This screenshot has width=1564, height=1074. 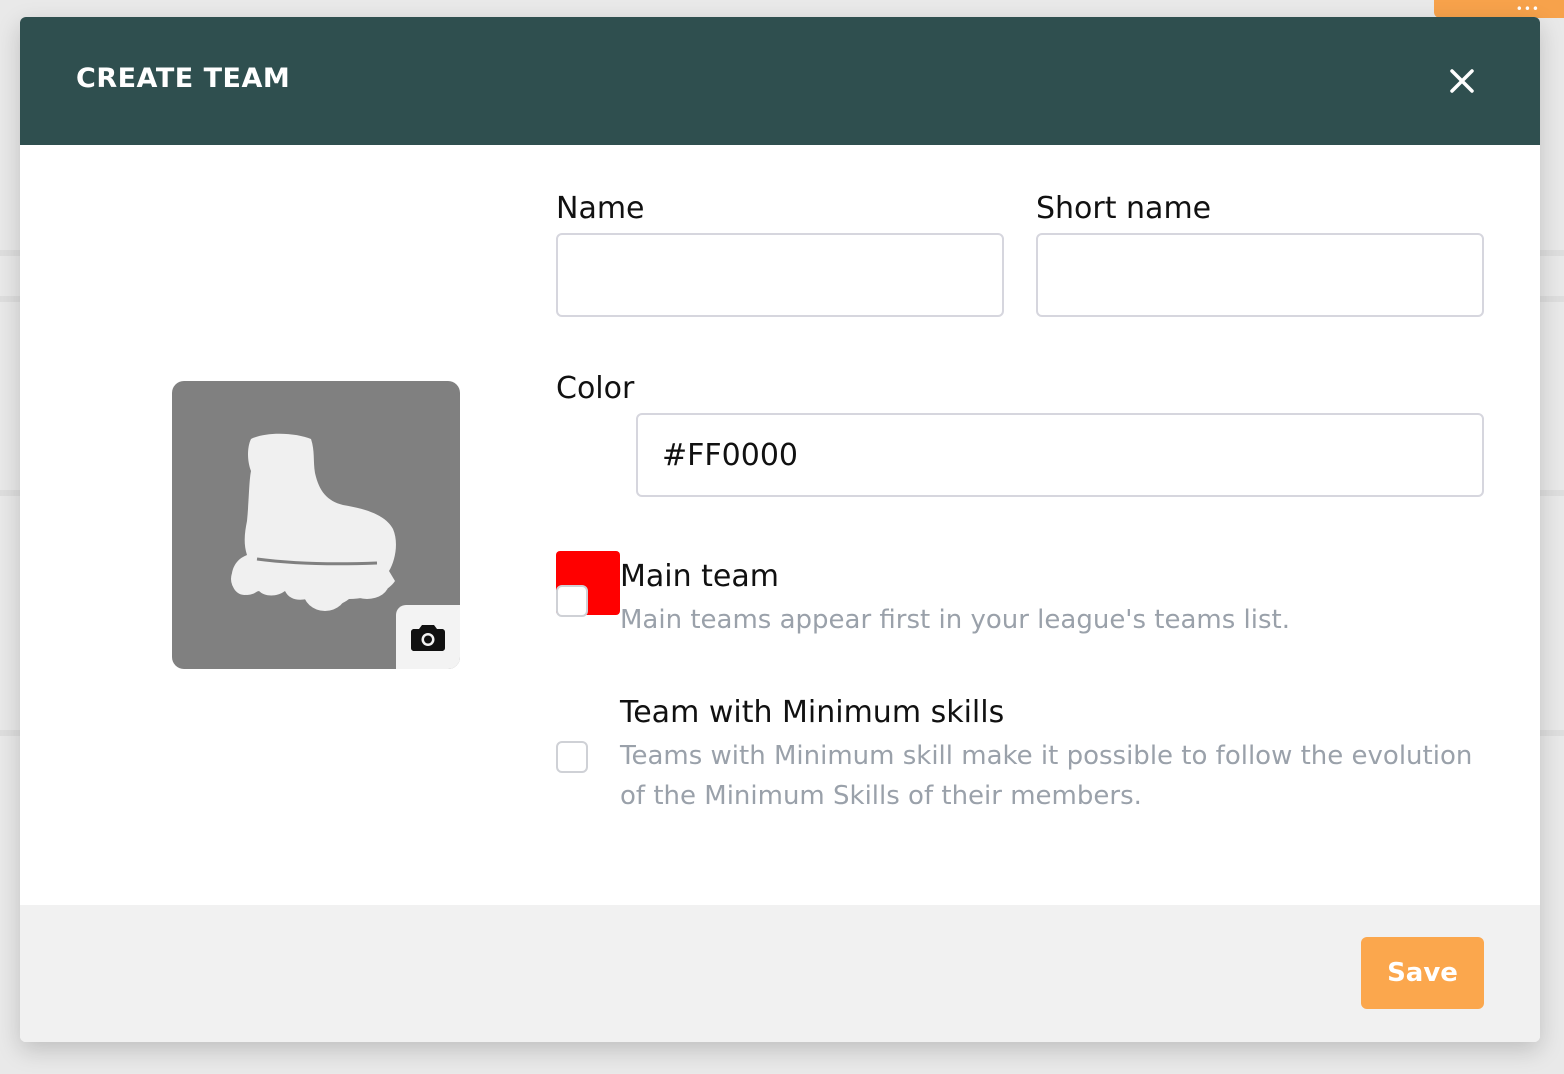 What do you see at coordinates (1499, 9) in the screenshot?
I see `background-action-button` at bounding box center [1499, 9].